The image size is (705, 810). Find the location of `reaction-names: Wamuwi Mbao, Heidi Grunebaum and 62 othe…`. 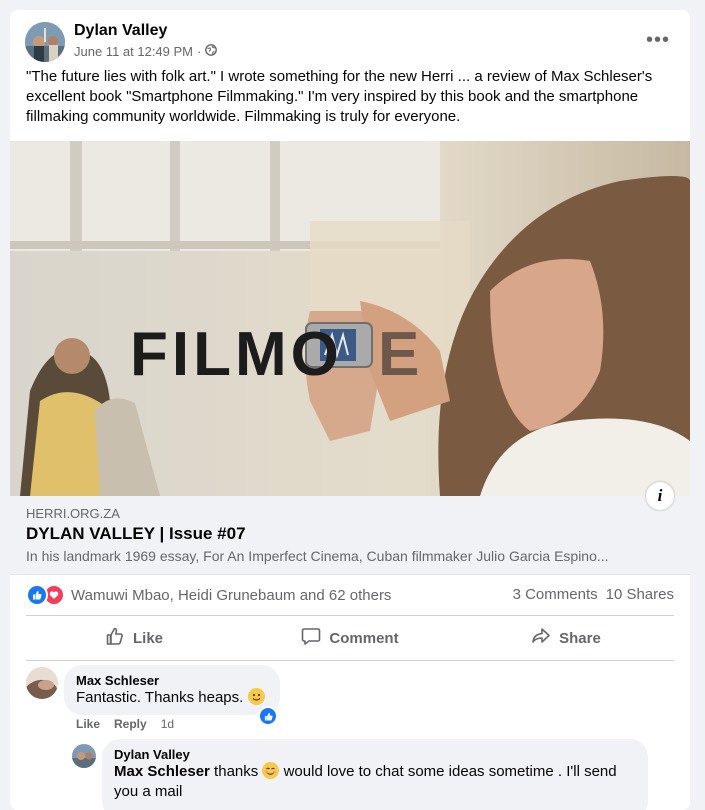

reaction-names: Wamuwi Mbao, Heidi Grunebaum and 62 othe… is located at coordinates (231, 595).